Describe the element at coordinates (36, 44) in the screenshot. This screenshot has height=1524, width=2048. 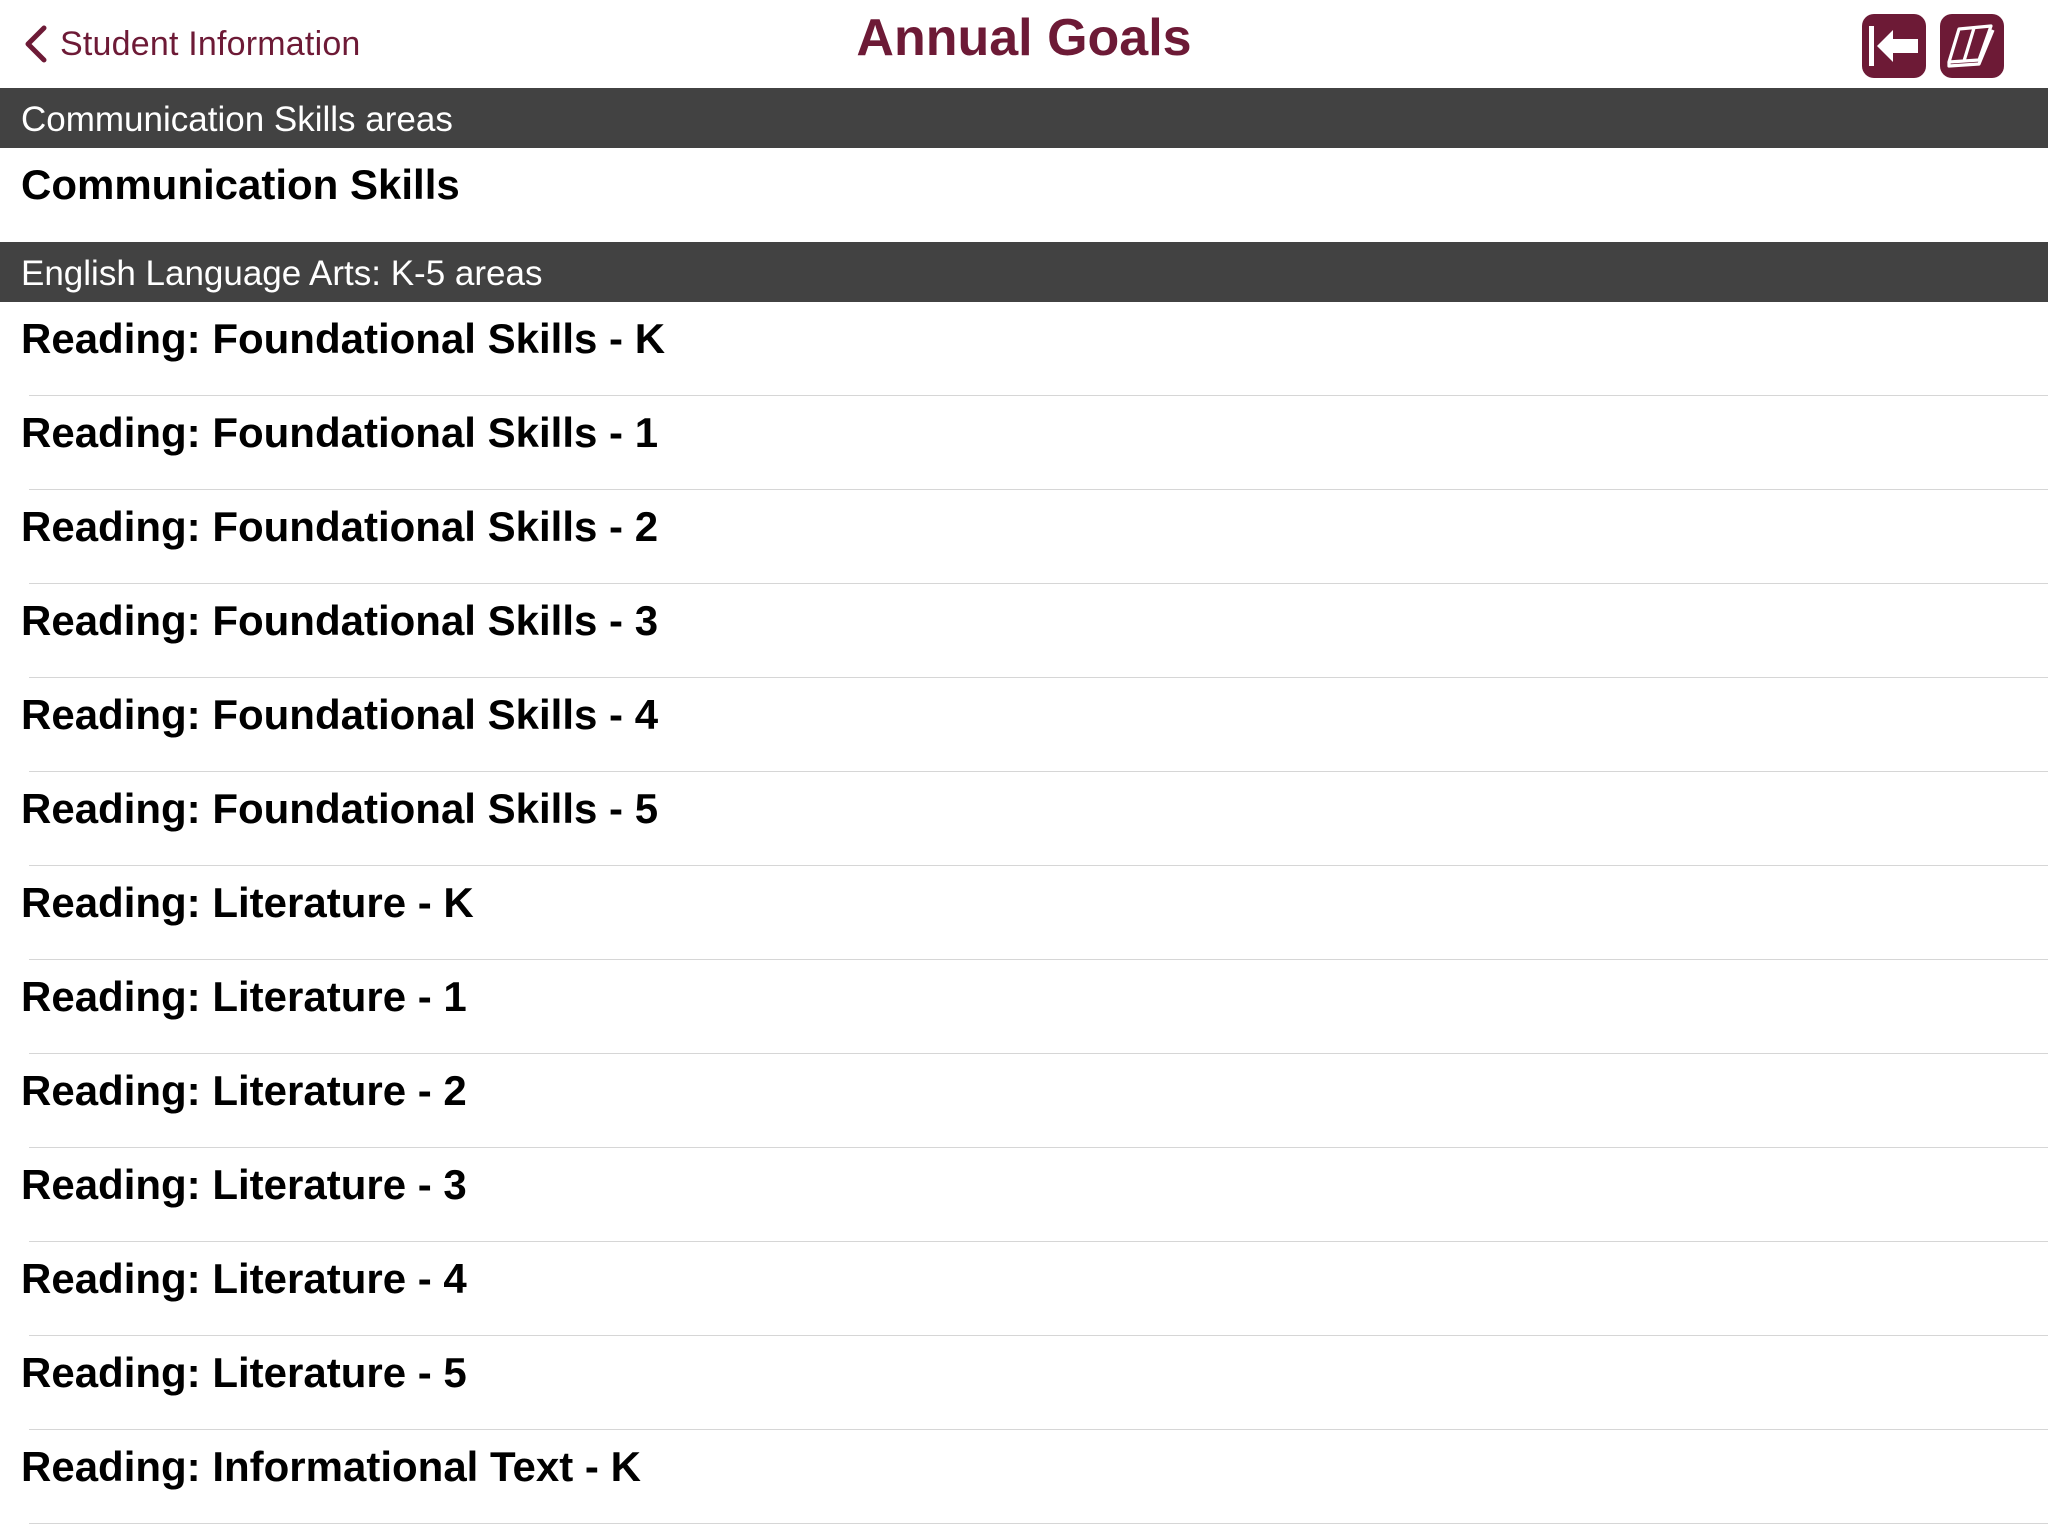
I see `chevron-left-icon` at that location.